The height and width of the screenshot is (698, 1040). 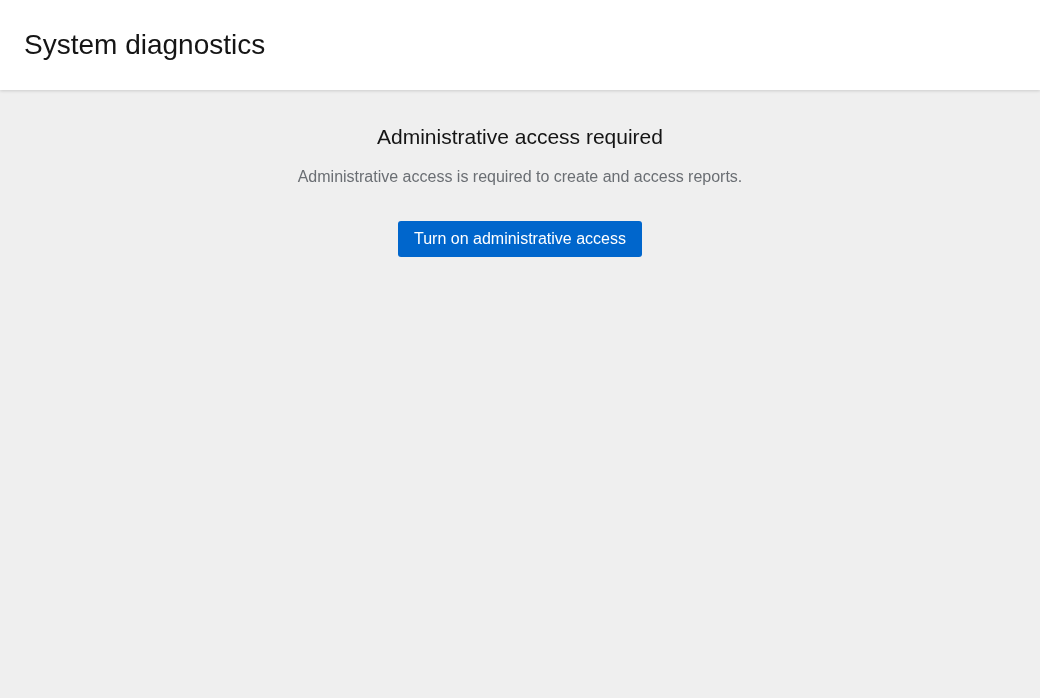 What do you see at coordinates (520, 239) in the screenshot?
I see `admin-access-button: Turn on administrative access` at bounding box center [520, 239].